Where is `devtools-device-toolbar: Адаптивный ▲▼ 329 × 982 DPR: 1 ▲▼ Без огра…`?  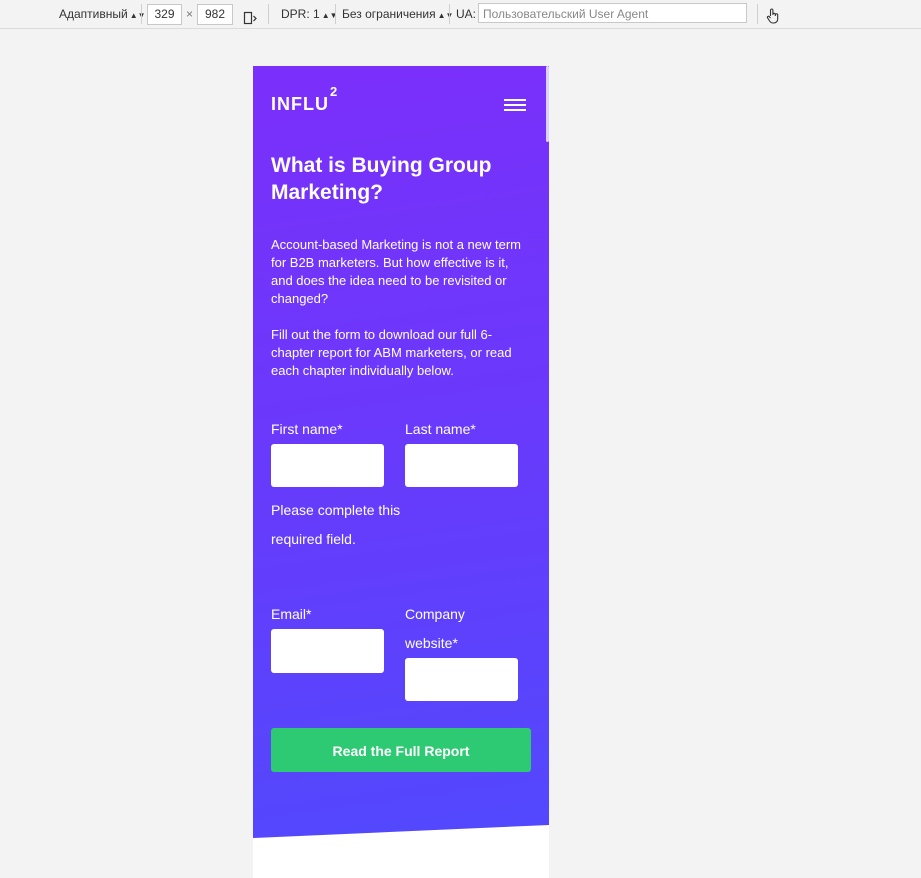 devtools-device-toolbar: Адаптивный ▲▼ 329 × 982 DPR: 1 ▲▼ Без огра… is located at coordinates (460, 14).